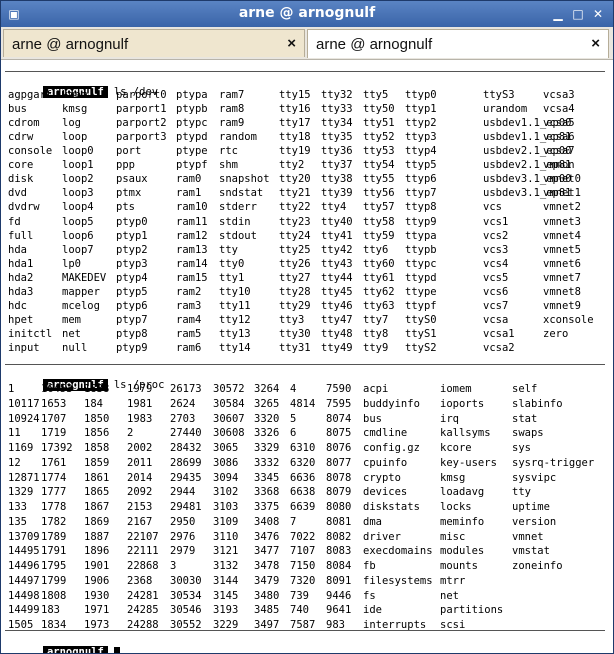  What do you see at coordinates (57, 448) in the screenshot?
I see `proc-entry: 17392` at bounding box center [57, 448].